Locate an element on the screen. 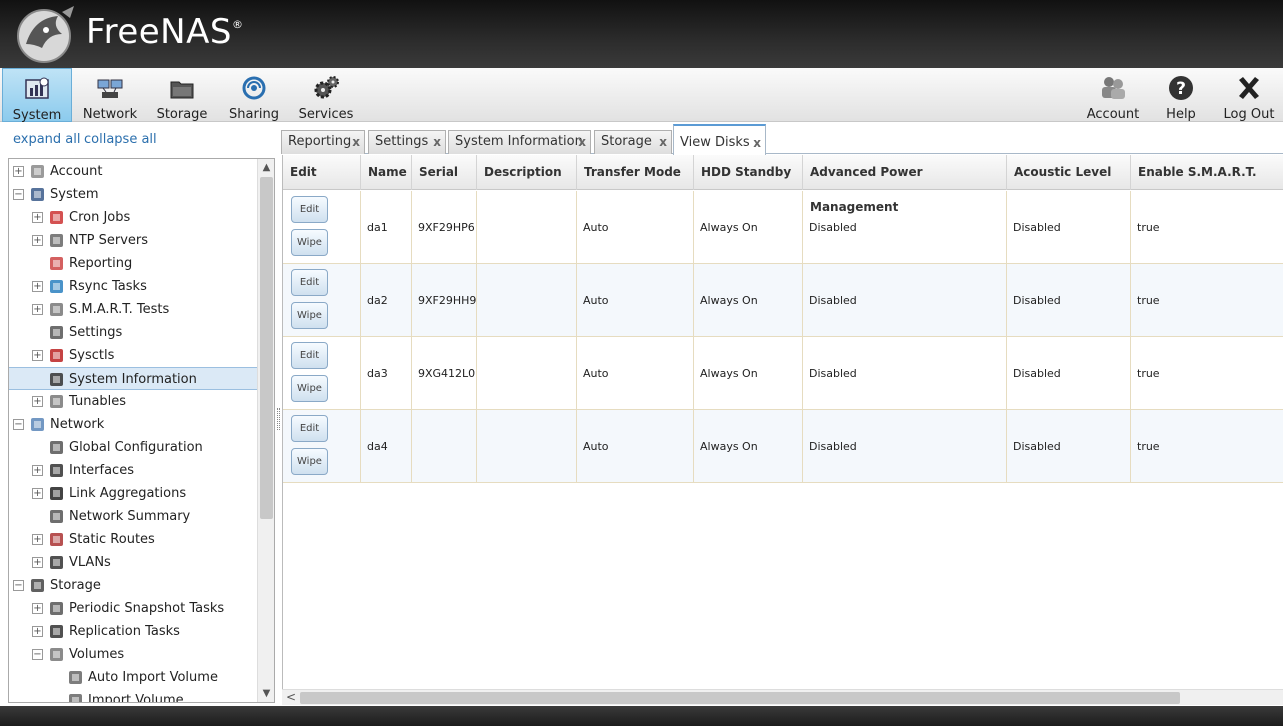  scroll-down-arrow-icon: ▼ is located at coordinates (266, 693).